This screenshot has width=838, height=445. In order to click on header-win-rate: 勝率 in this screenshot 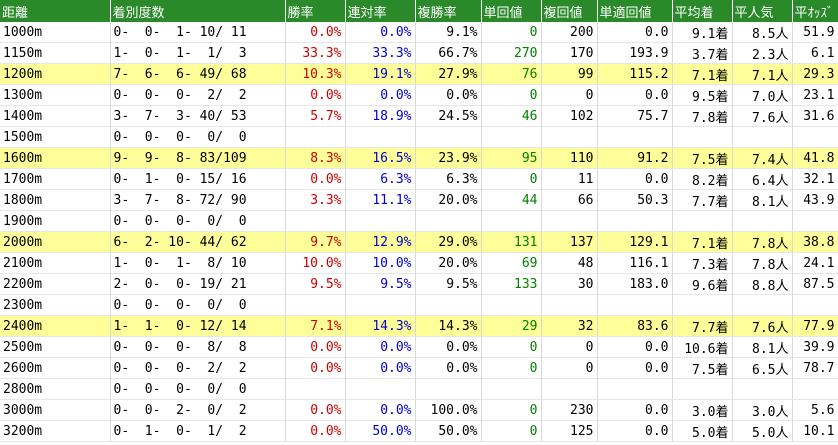, I will do `click(315, 11)`.